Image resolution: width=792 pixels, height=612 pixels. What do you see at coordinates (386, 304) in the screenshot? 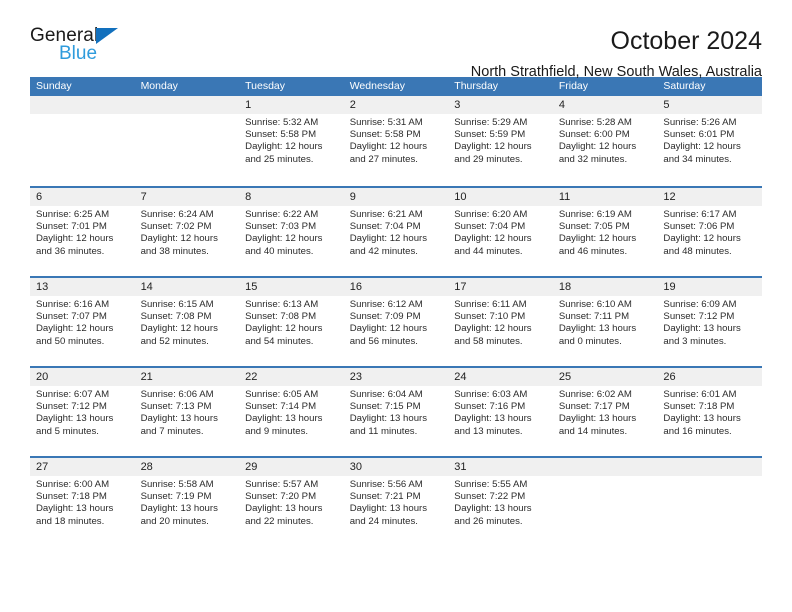
I see `day-info-line: Sunrise: 6:12 AM` at bounding box center [386, 304].